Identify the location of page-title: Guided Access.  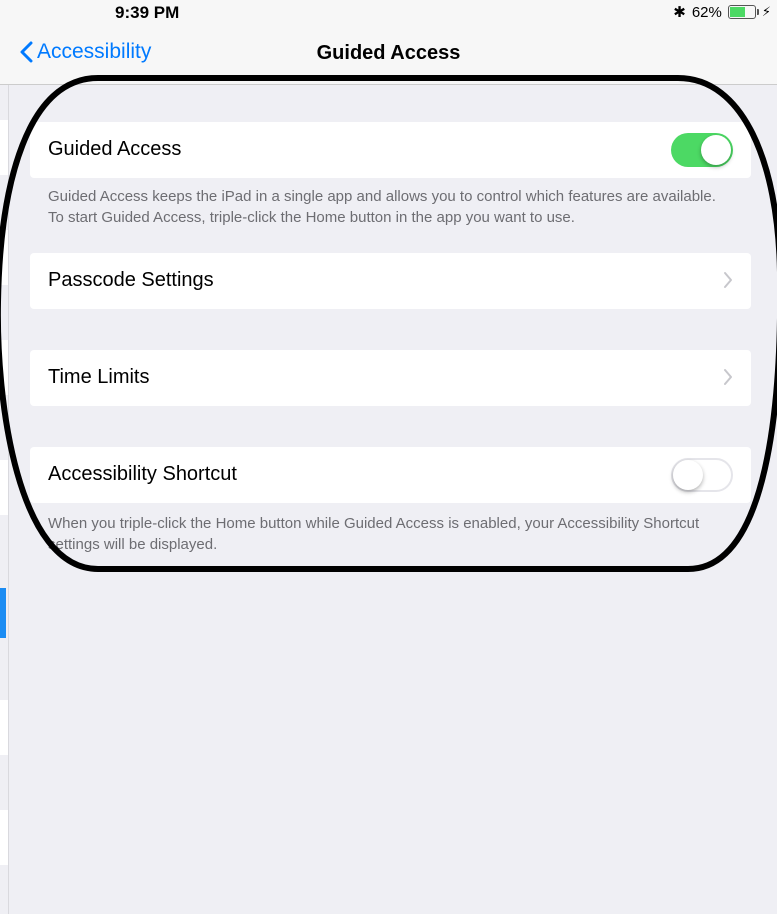
(388, 53).